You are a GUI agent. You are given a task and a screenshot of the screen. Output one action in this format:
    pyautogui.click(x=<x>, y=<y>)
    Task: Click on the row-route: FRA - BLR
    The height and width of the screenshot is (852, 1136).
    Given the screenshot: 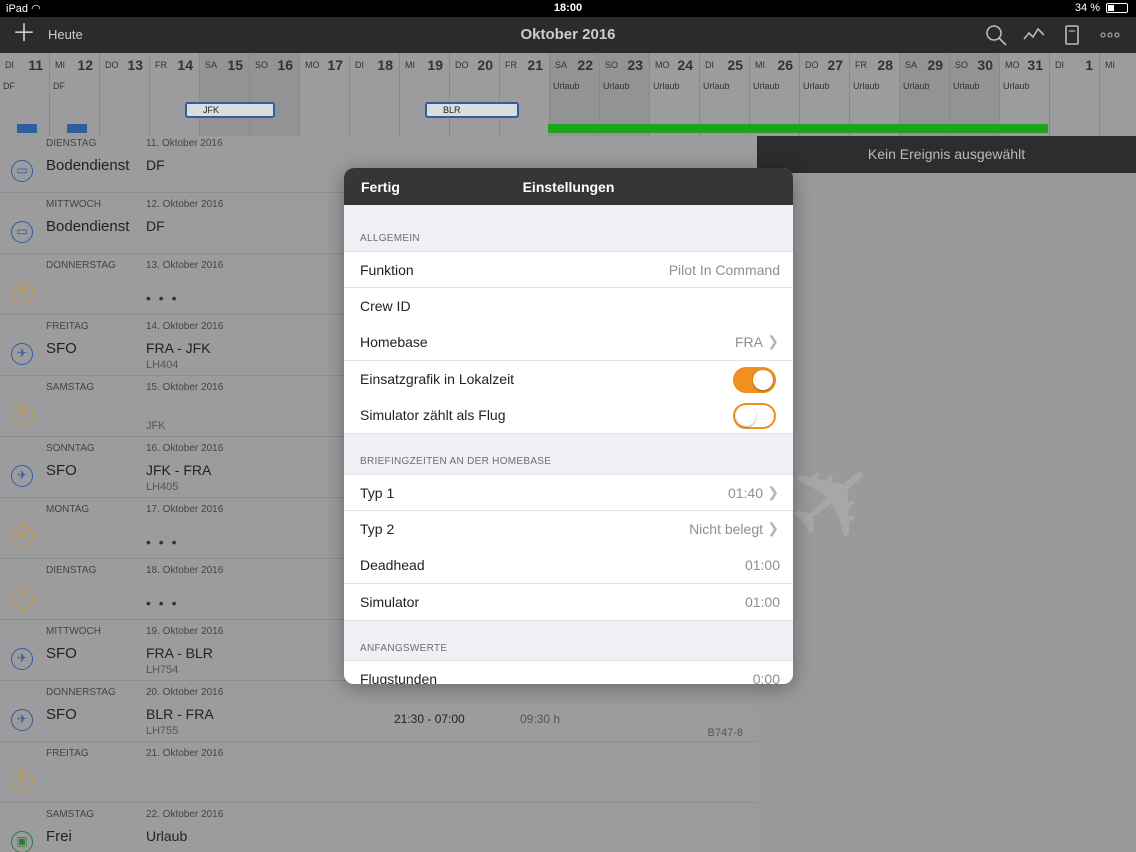 What is the action you would take?
    pyautogui.click(x=179, y=653)
    